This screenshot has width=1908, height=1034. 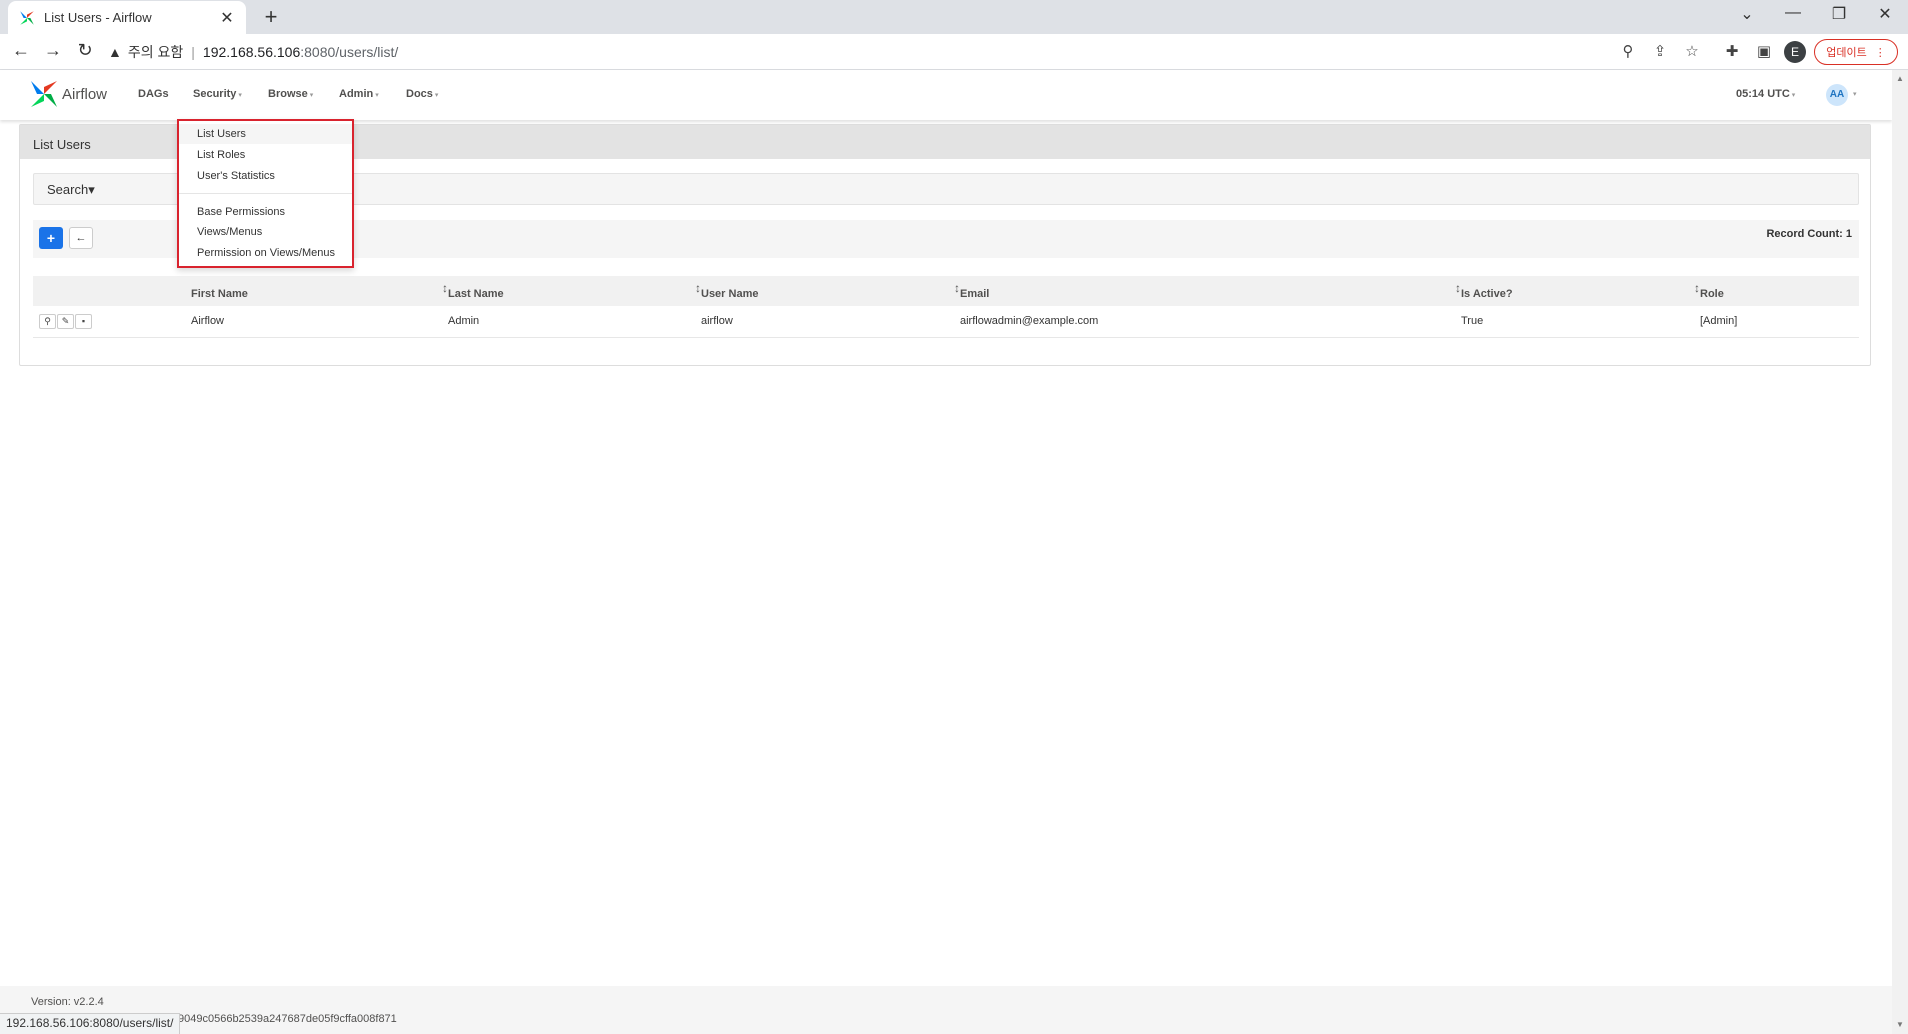 What do you see at coordinates (1628, 51) in the screenshot?
I see `zoom-icon: ⚲` at bounding box center [1628, 51].